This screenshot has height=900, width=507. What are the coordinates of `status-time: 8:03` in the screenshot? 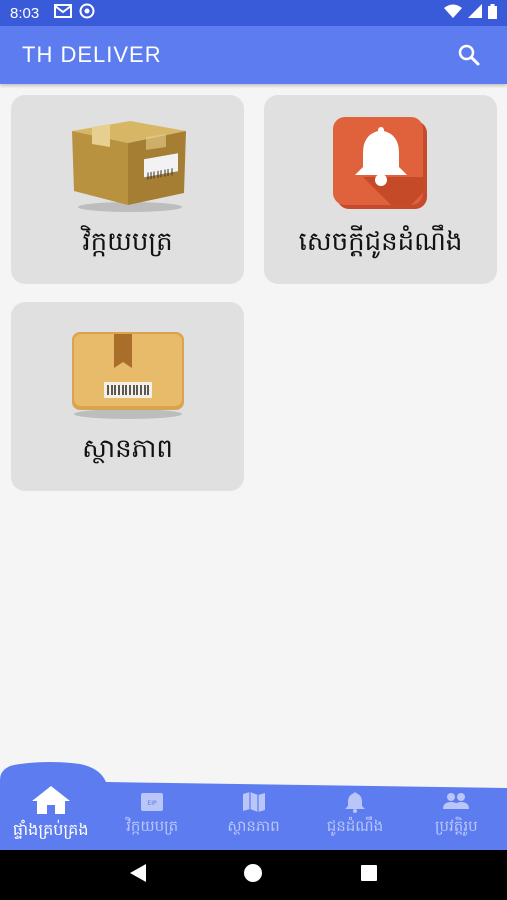 It's located at (25, 13).